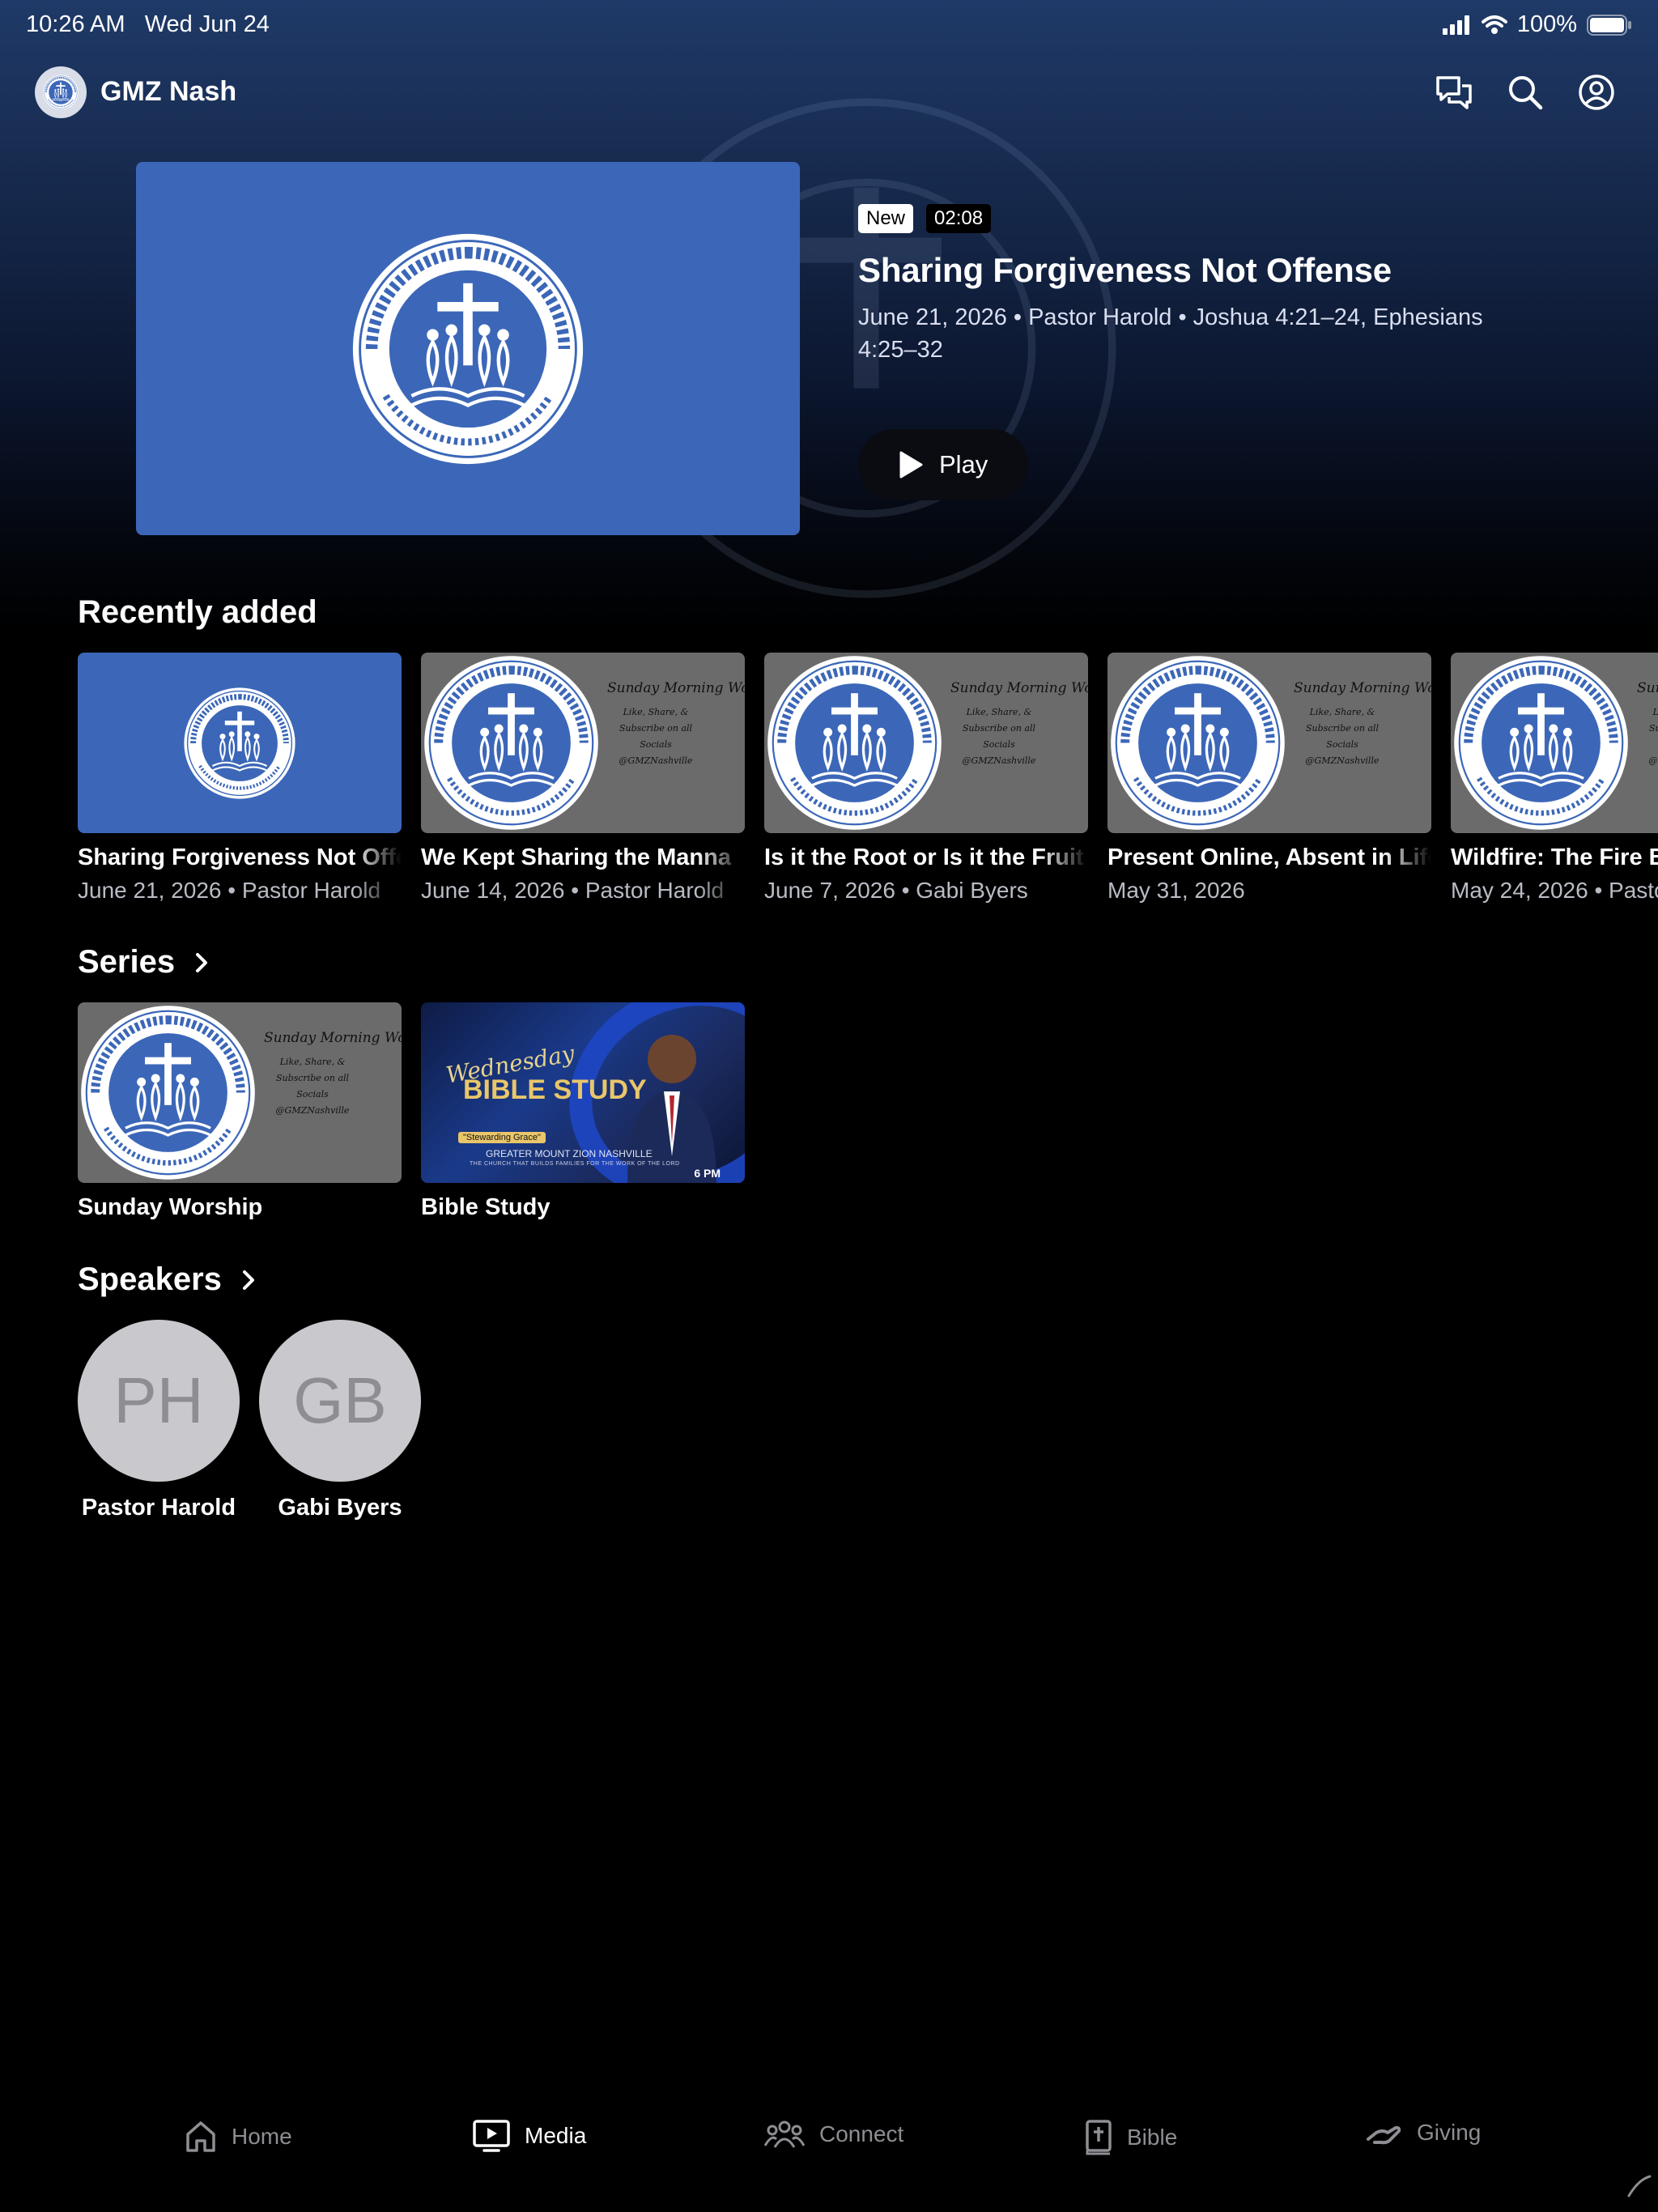  What do you see at coordinates (924, 857) in the screenshot?
I see `media-title: Is it the Root or Is it the Fruit` at bounding box center [924, 857].